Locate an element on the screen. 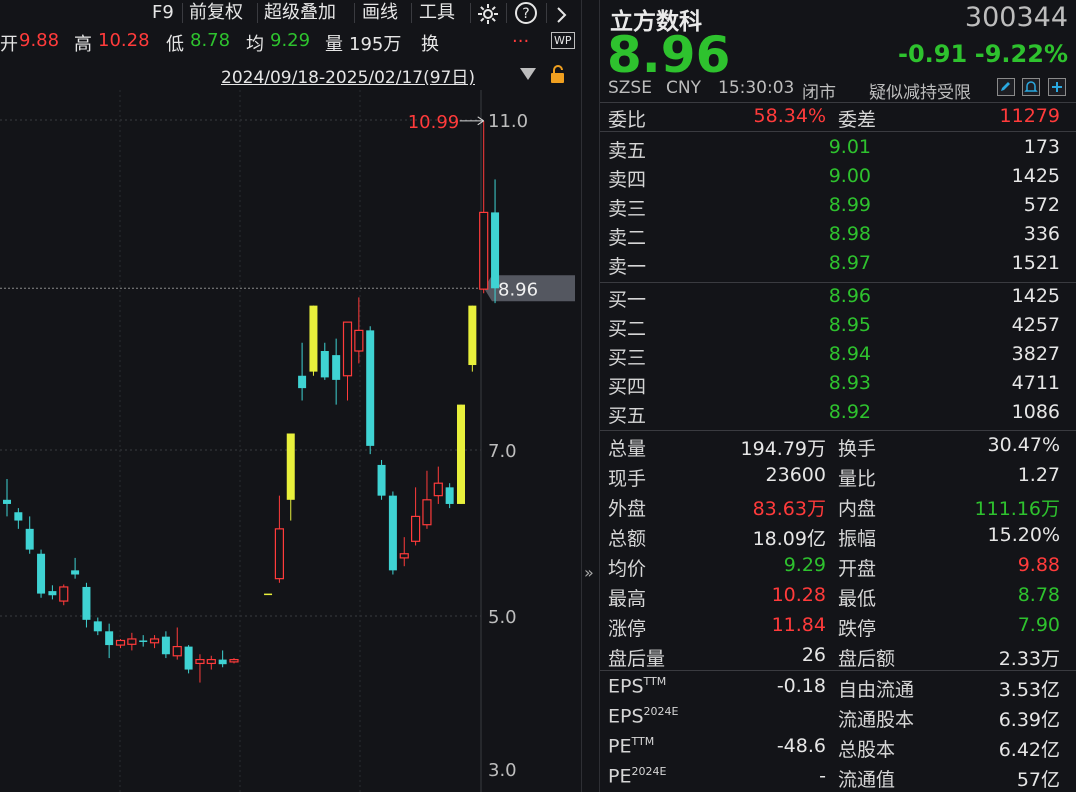  toolbar-overlay-button: 超级叠加 is located at coordinates (300, 13).